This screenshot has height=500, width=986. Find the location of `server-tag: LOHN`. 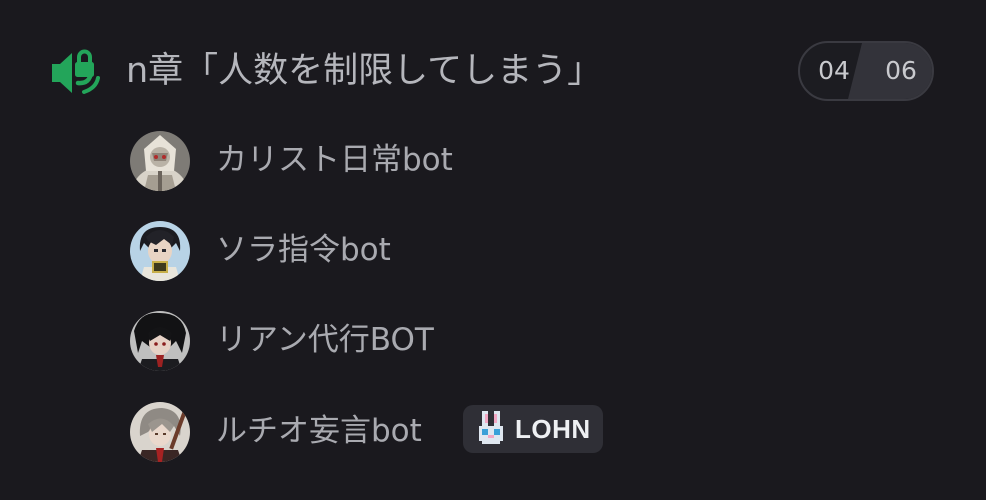

server-tag: LOHN is located at coordinates (533, 429).